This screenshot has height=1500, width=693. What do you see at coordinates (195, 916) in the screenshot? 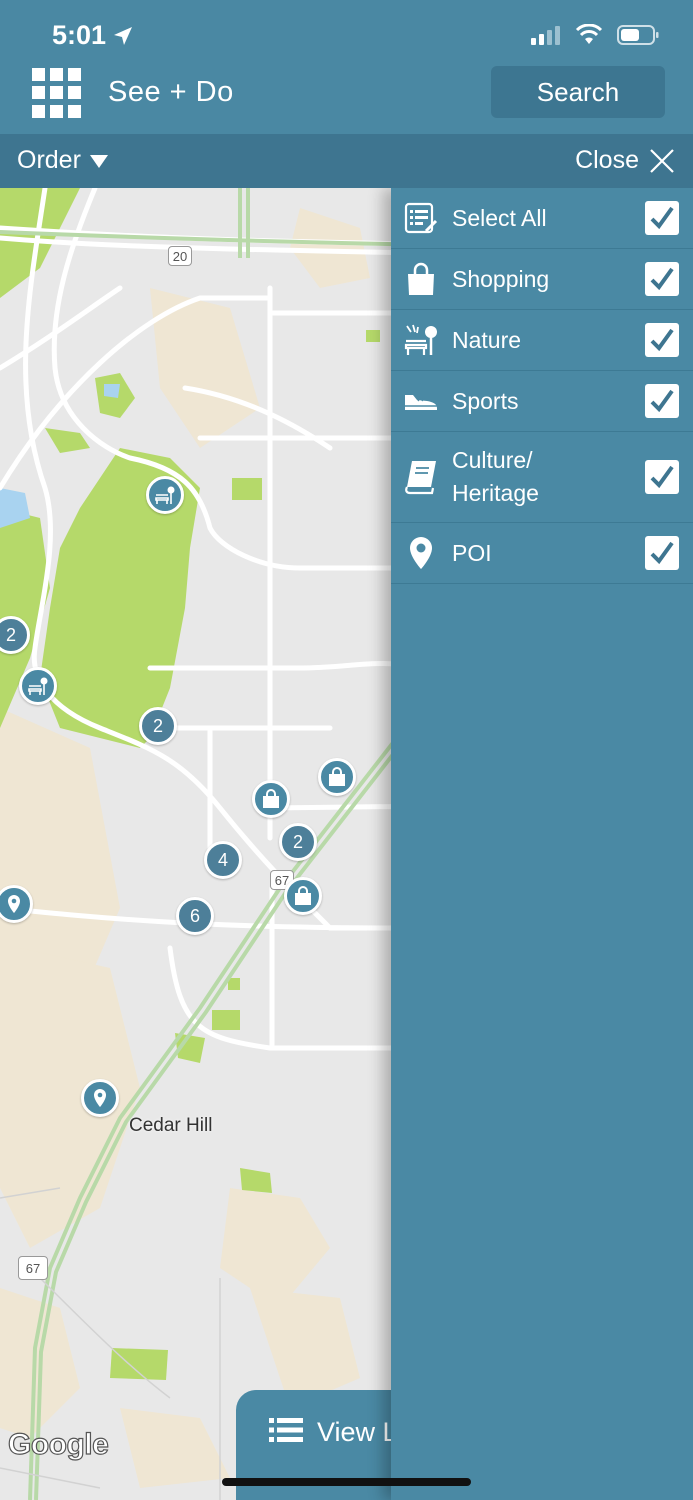
I see `cluster-marker: 6` at bounding box center [195, 916].